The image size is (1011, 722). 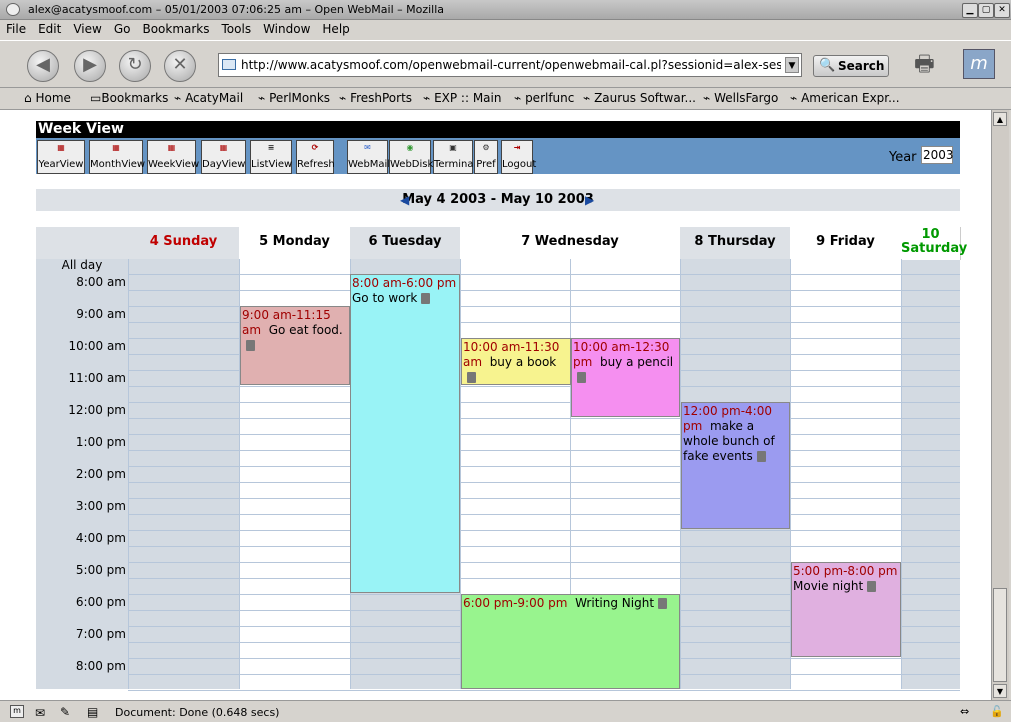 What do you see at coordinates (286, 29) in the screenshot?
I see `menu-window: Window` at bounding box center [286, 29].